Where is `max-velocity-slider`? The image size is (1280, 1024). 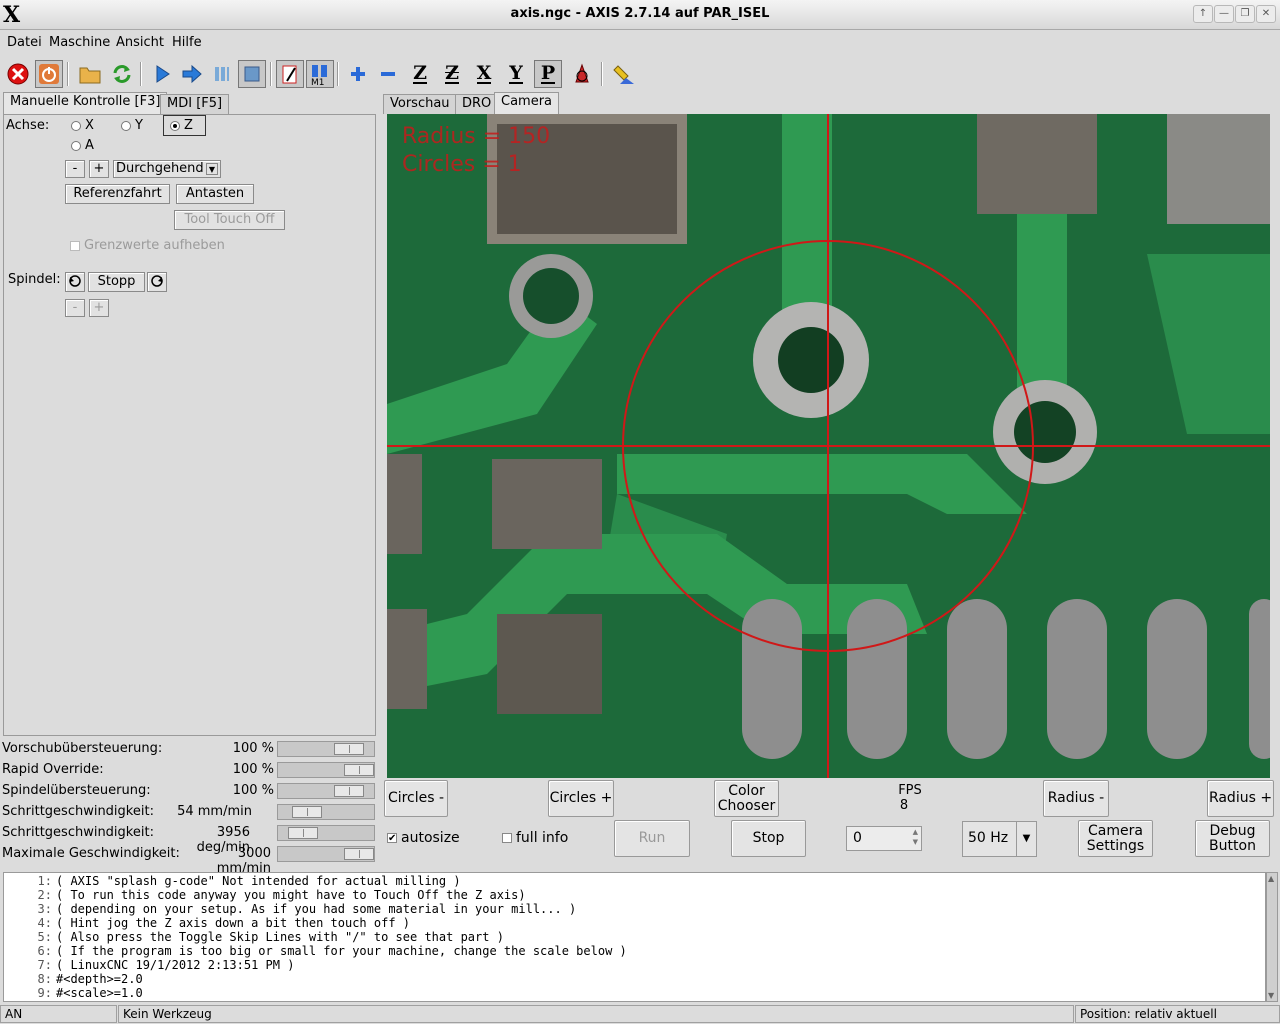 max-velocity-slider is located at coordinates (326, 854).